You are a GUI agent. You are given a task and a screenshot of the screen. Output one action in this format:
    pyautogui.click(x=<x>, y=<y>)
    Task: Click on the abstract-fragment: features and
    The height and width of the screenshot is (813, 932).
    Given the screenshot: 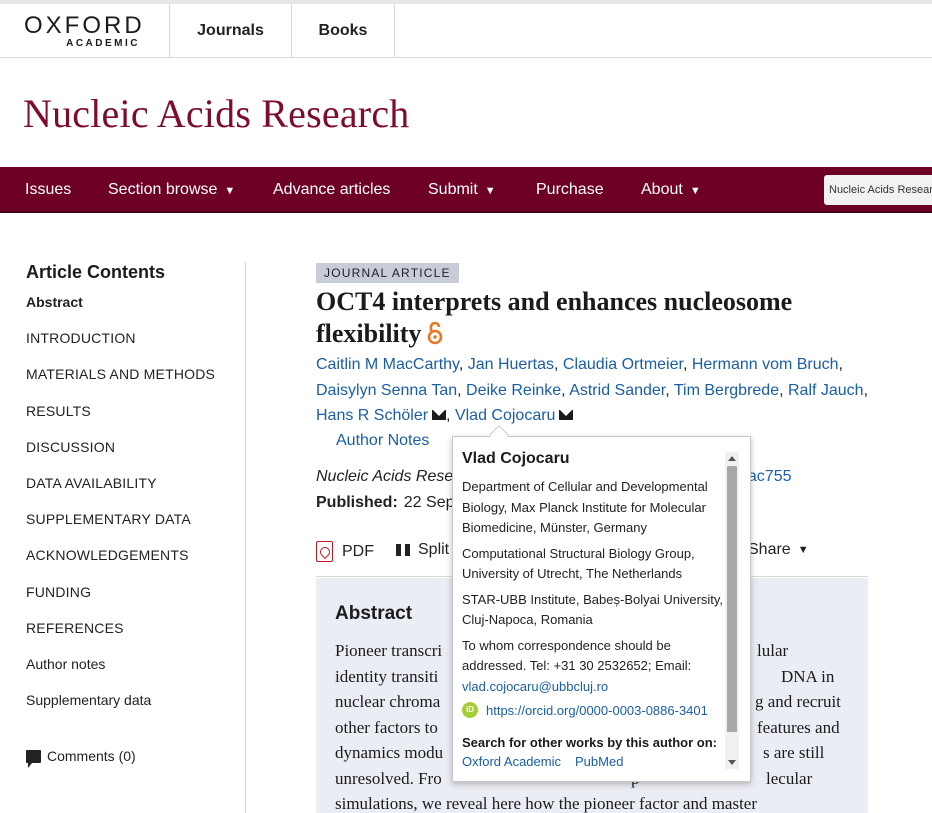 What is the action you would take?
    pyautogui.click(x=798, y=727)
    